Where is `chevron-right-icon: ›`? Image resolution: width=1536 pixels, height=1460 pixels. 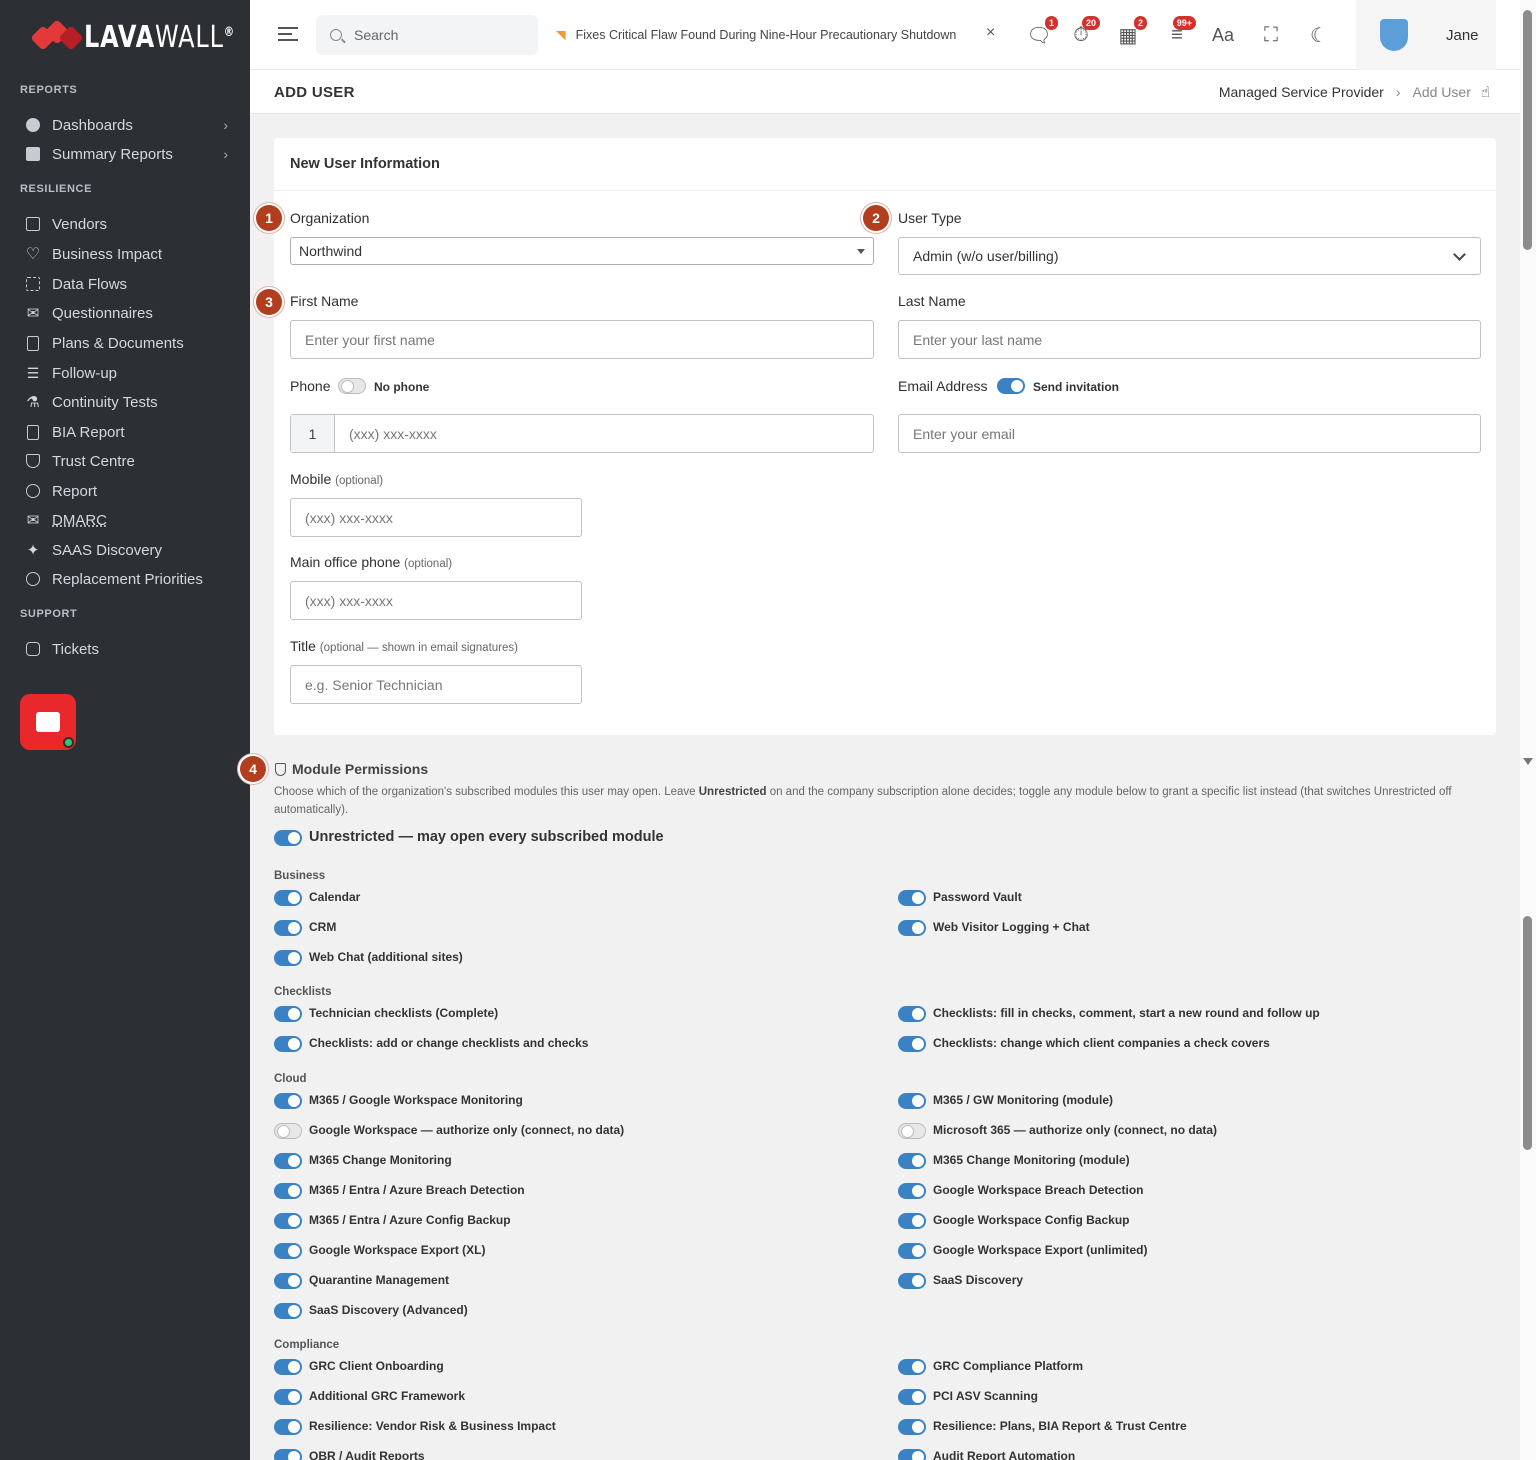
chevron-right-icon: › is located at coordinates (225, 125).